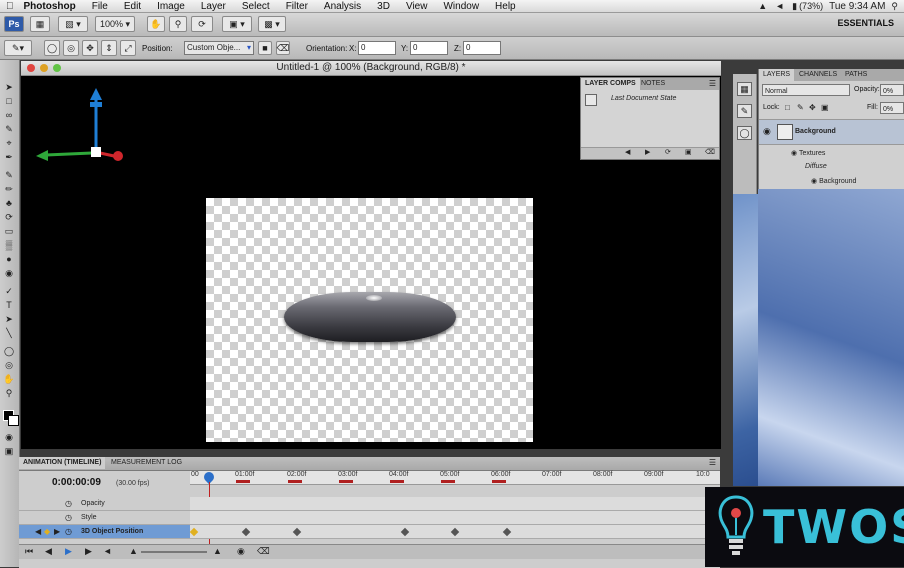 This screenshot has width=904, height=568. What do you see at coordinates (762, 6) in the screenshot?
I see `wifi-icon: ▲` at bounding box center [762, 6].